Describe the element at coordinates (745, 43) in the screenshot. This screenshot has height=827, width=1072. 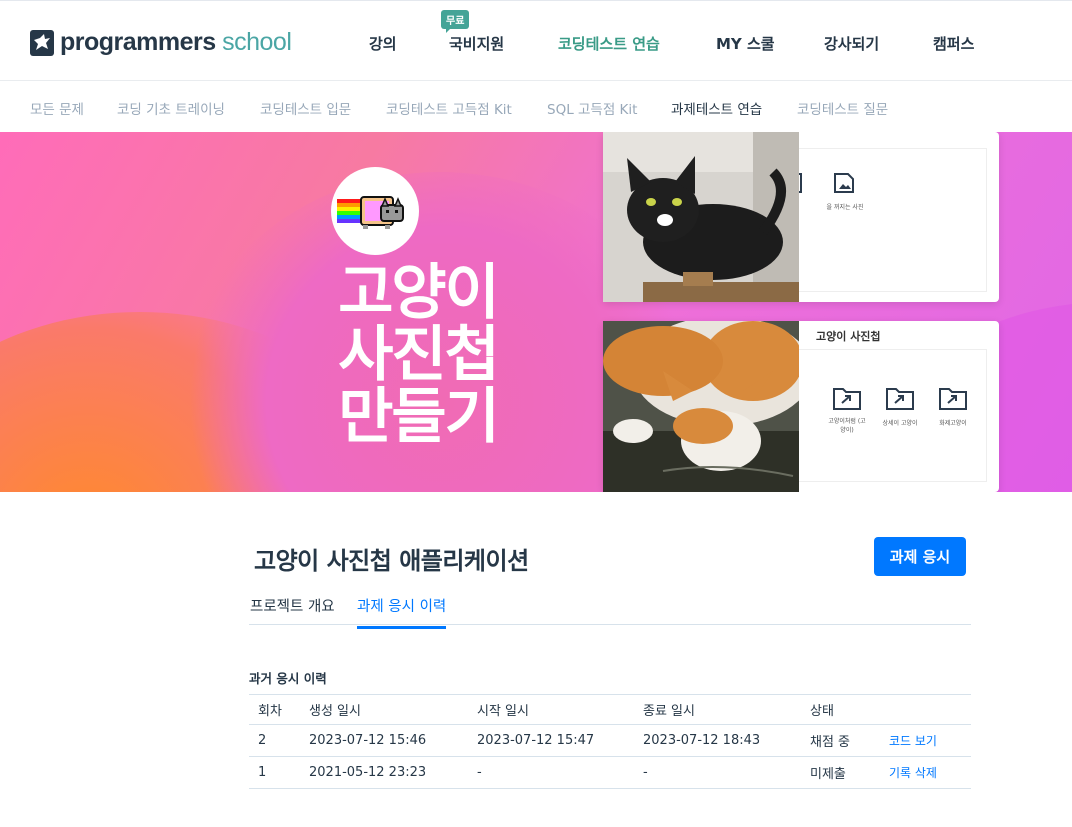
I see `nav-my-school: MY 스쿨` at that location.